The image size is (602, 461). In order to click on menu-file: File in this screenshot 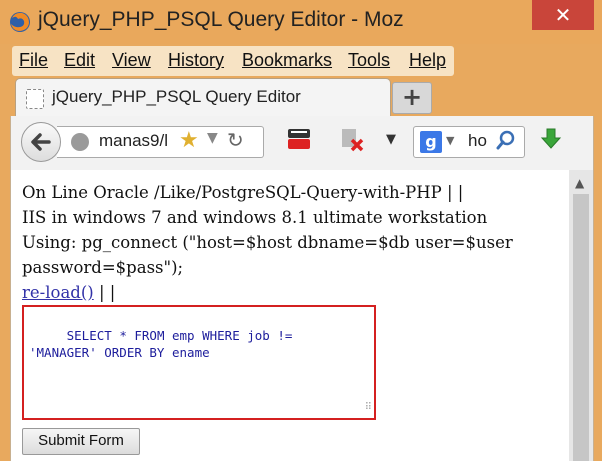, I will do `click(33, 60)`.